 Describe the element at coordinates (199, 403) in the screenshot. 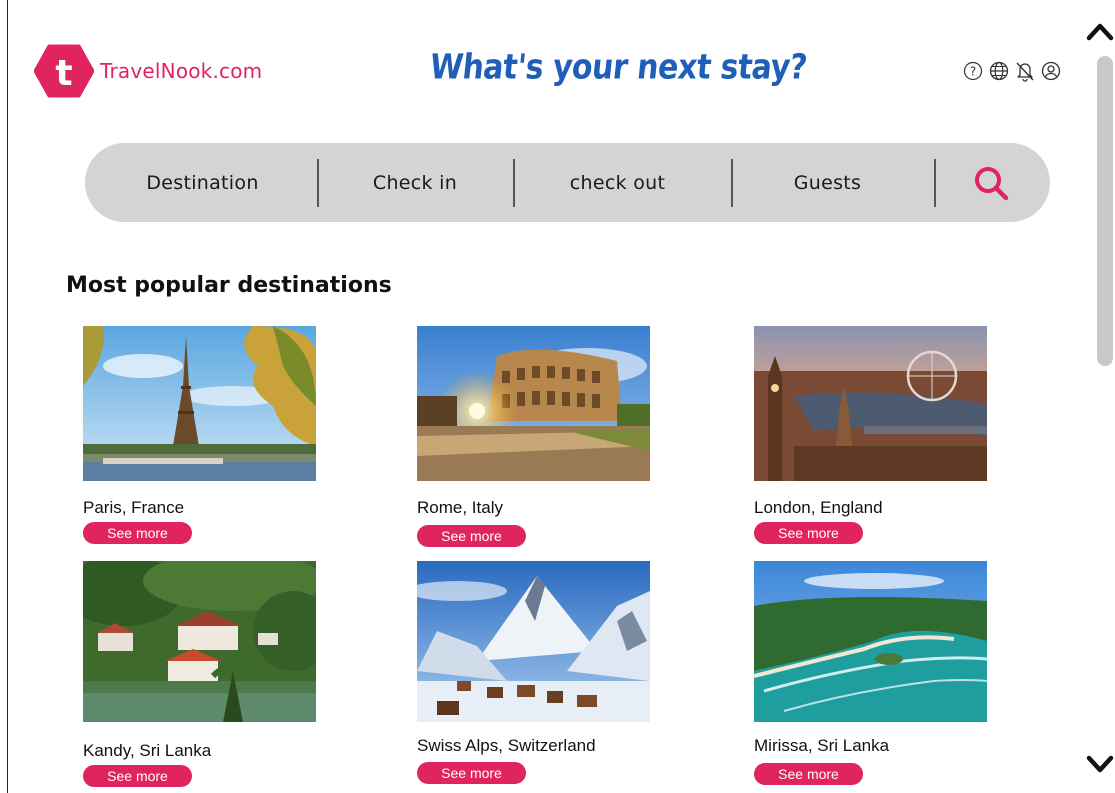

I see `destination-image-paris` at that location.